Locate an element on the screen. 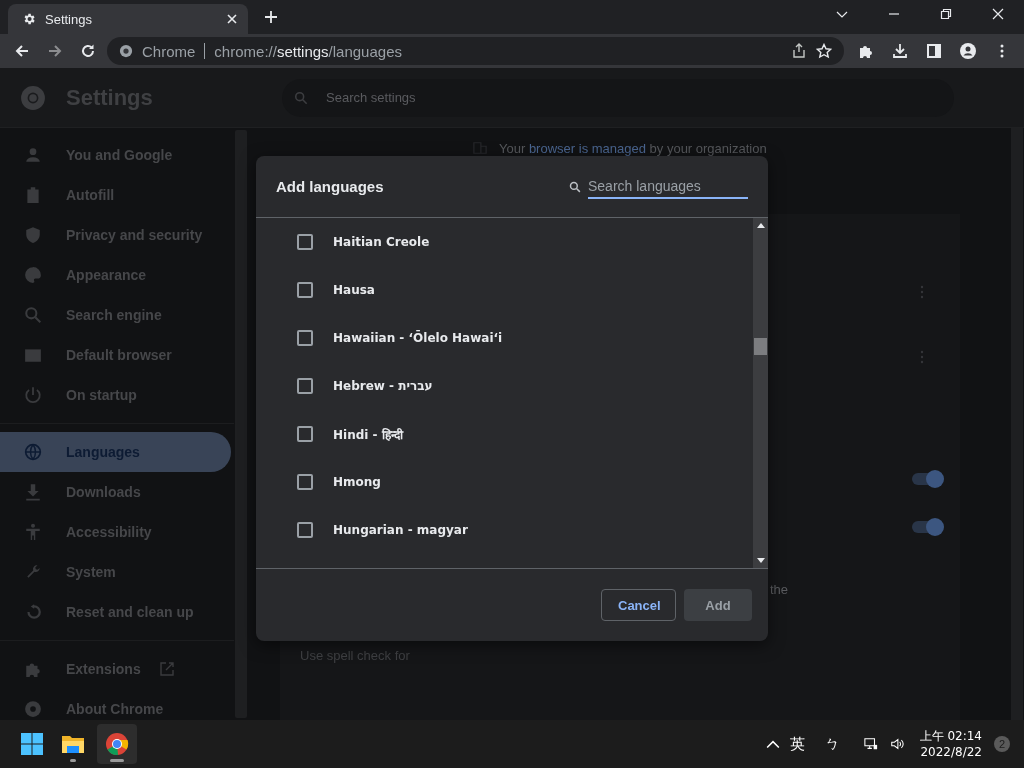 This screenshot has width=1024, height=768. site-label: Chrome is located at coordinates (169, 51).